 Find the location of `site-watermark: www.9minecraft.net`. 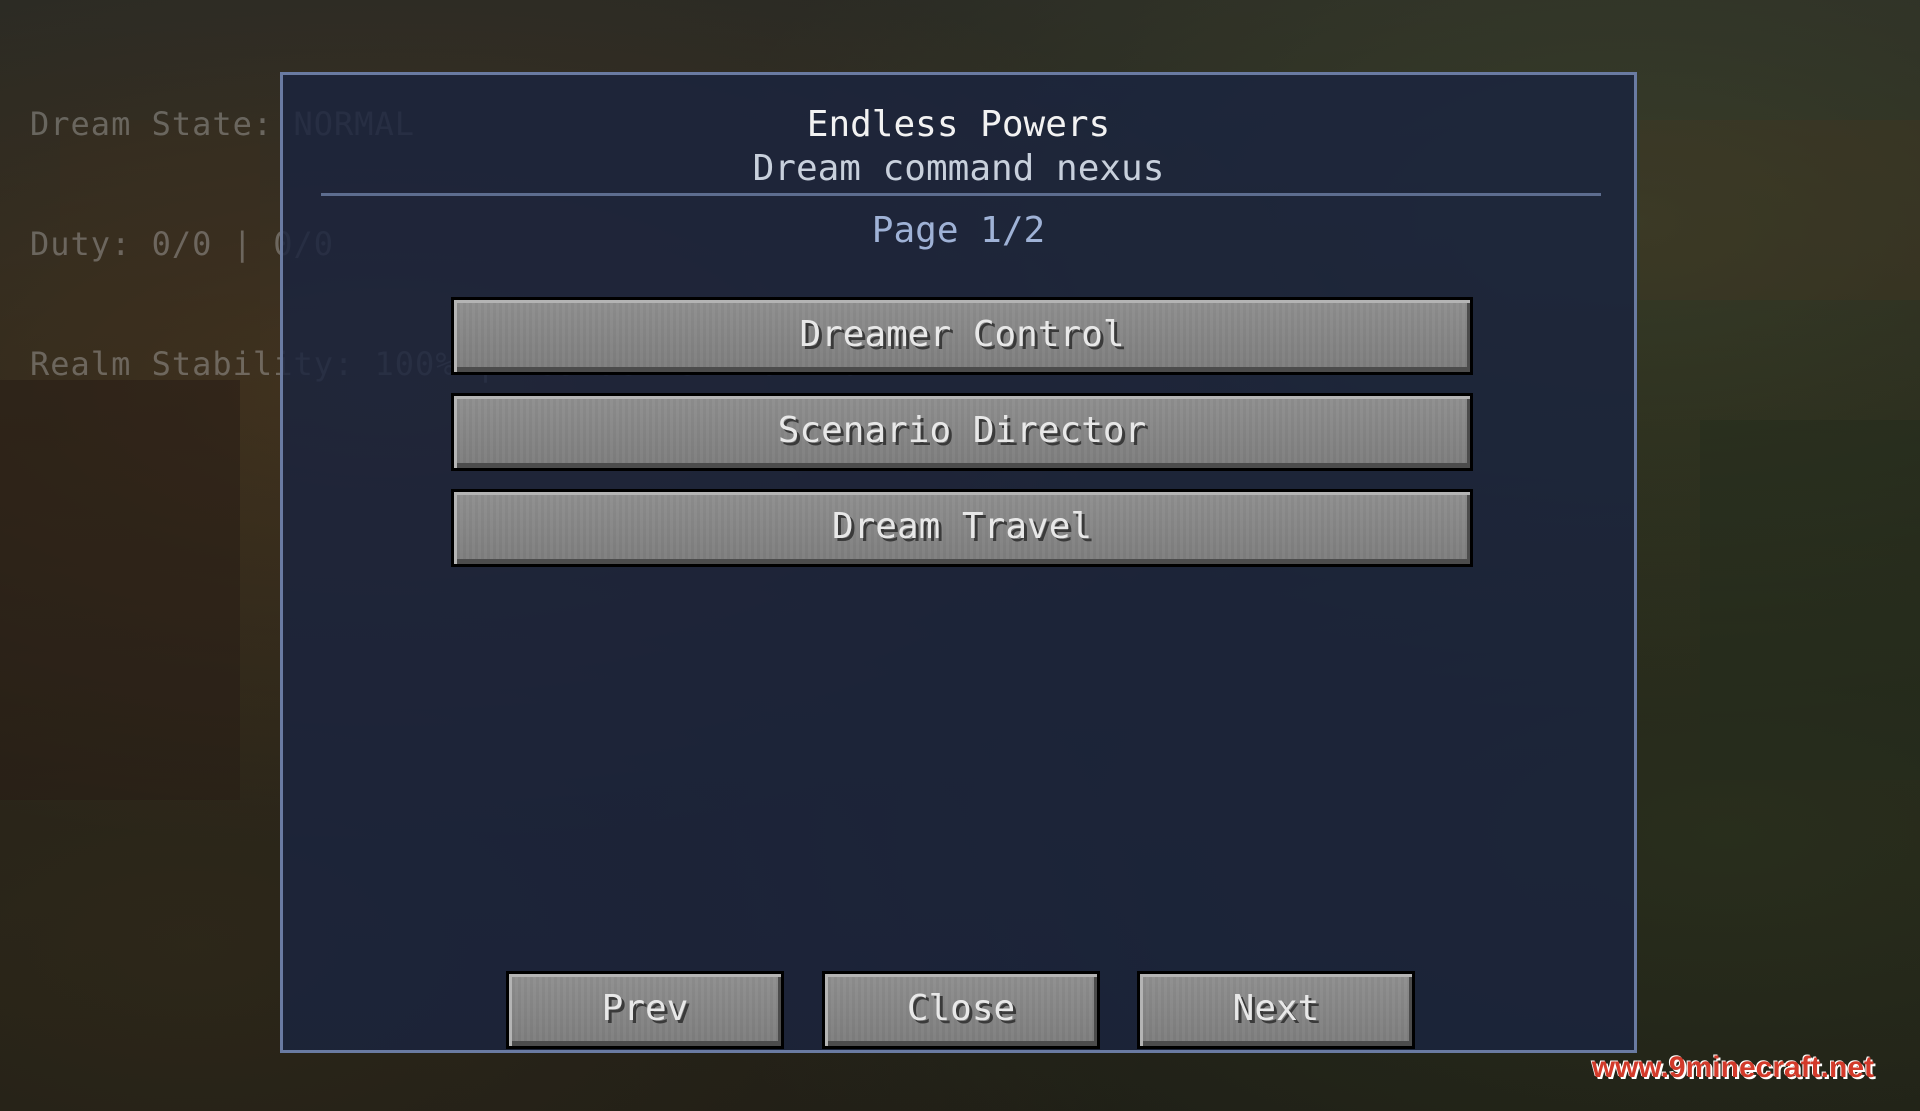

site-watermark: www.9minecraft.net is located at coordinates (1732, 1067).